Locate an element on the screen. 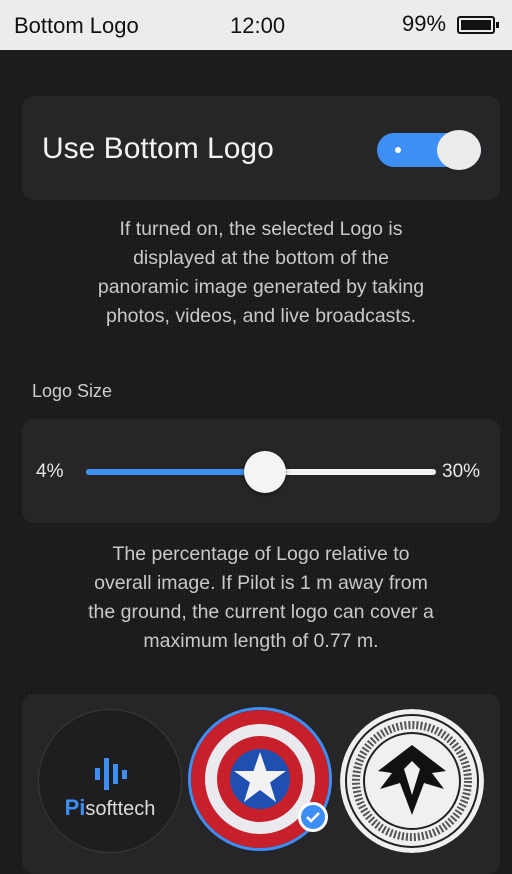  slider-thumb is located at coordinates (264, 472).